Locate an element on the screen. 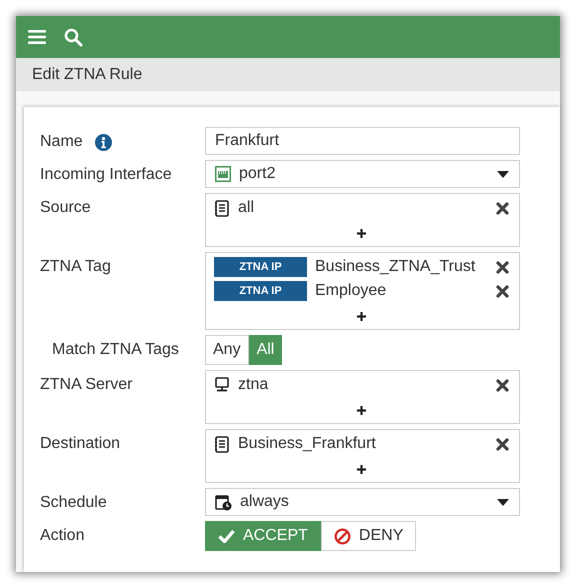 The image size is (574, 588). name-field: Frankfurt is located at coordinates (362, 141).